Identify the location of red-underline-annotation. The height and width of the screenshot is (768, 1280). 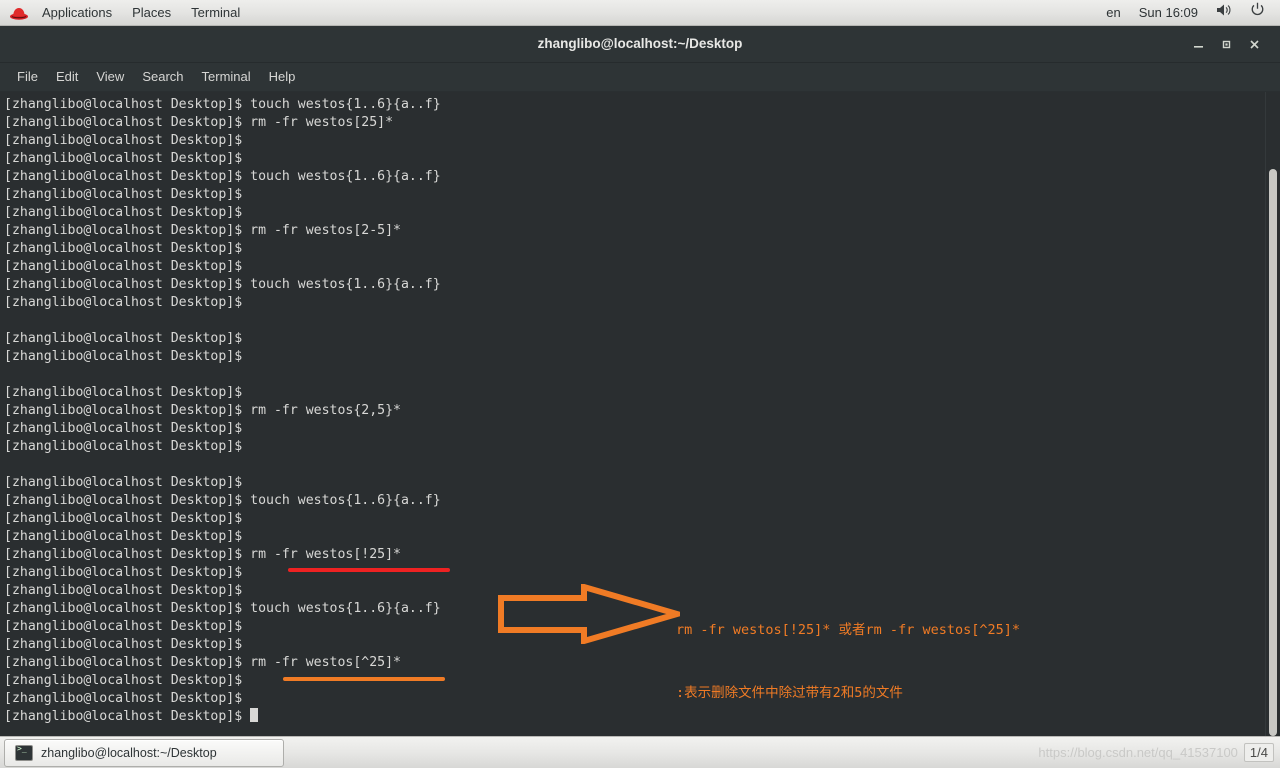
(369, 570).